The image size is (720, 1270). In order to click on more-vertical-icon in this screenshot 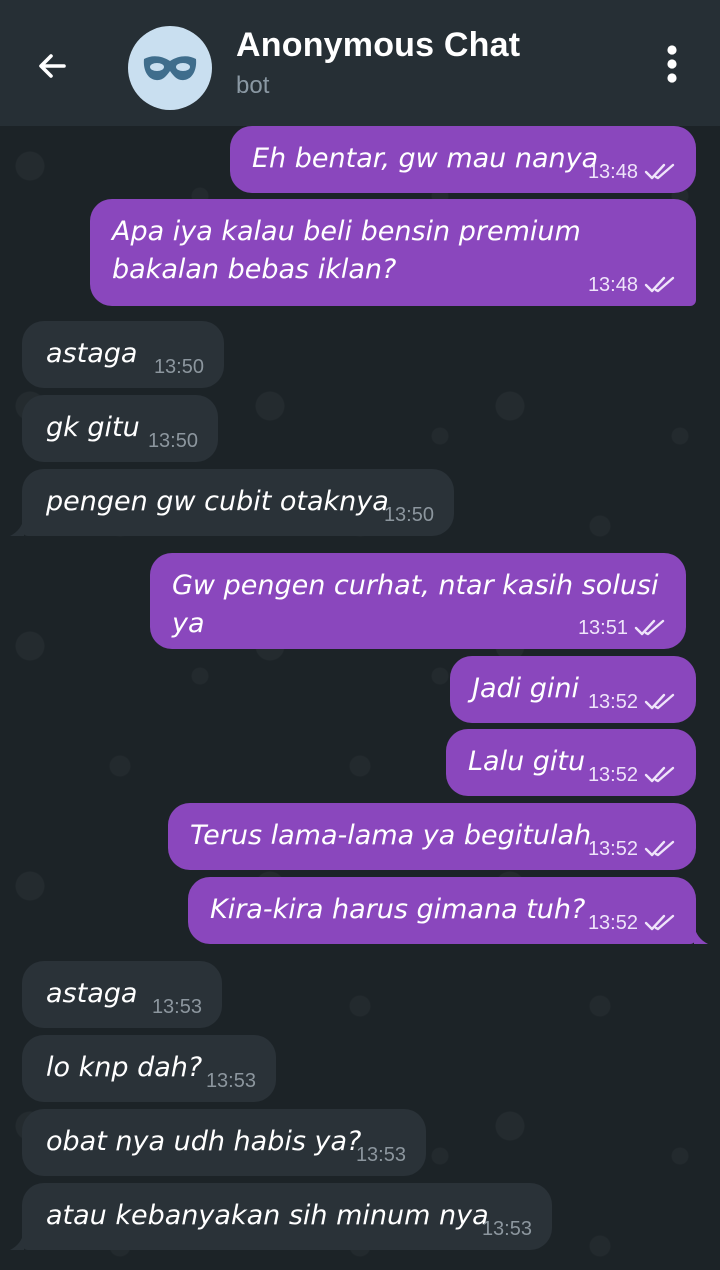, I will do `click(672, 64)`.